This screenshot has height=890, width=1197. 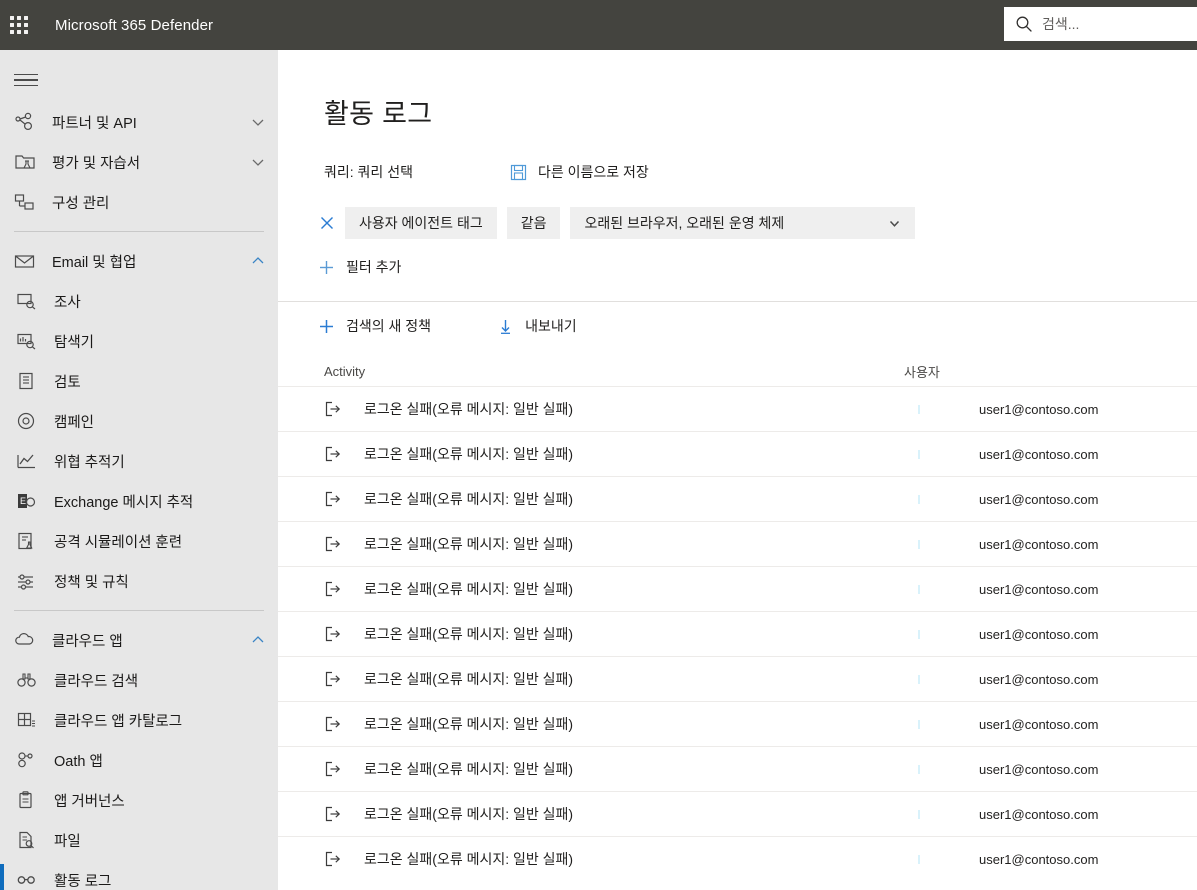 What do you see at coordinates (368, 172) in the screenshot?
I see `query-selector: 쿼리: 쿼리 선택` at bounding box center [368, 172].